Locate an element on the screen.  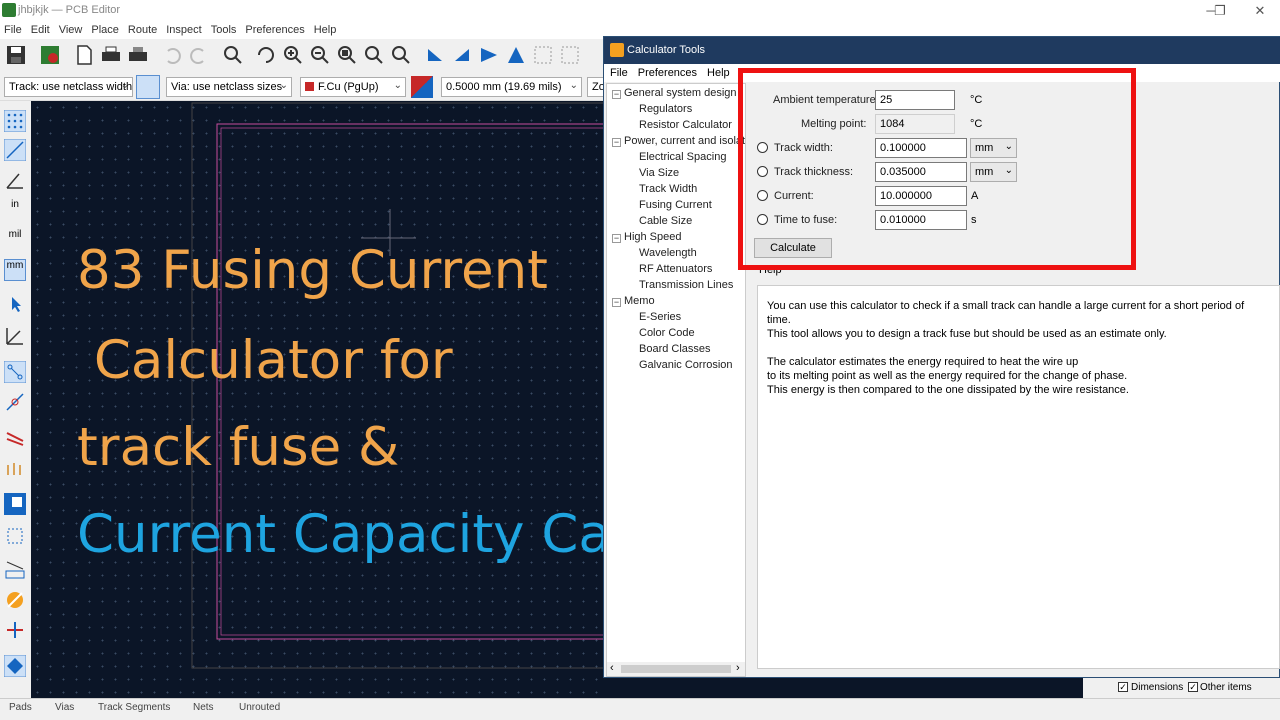
find-icon is located at coordinates (233, 55).